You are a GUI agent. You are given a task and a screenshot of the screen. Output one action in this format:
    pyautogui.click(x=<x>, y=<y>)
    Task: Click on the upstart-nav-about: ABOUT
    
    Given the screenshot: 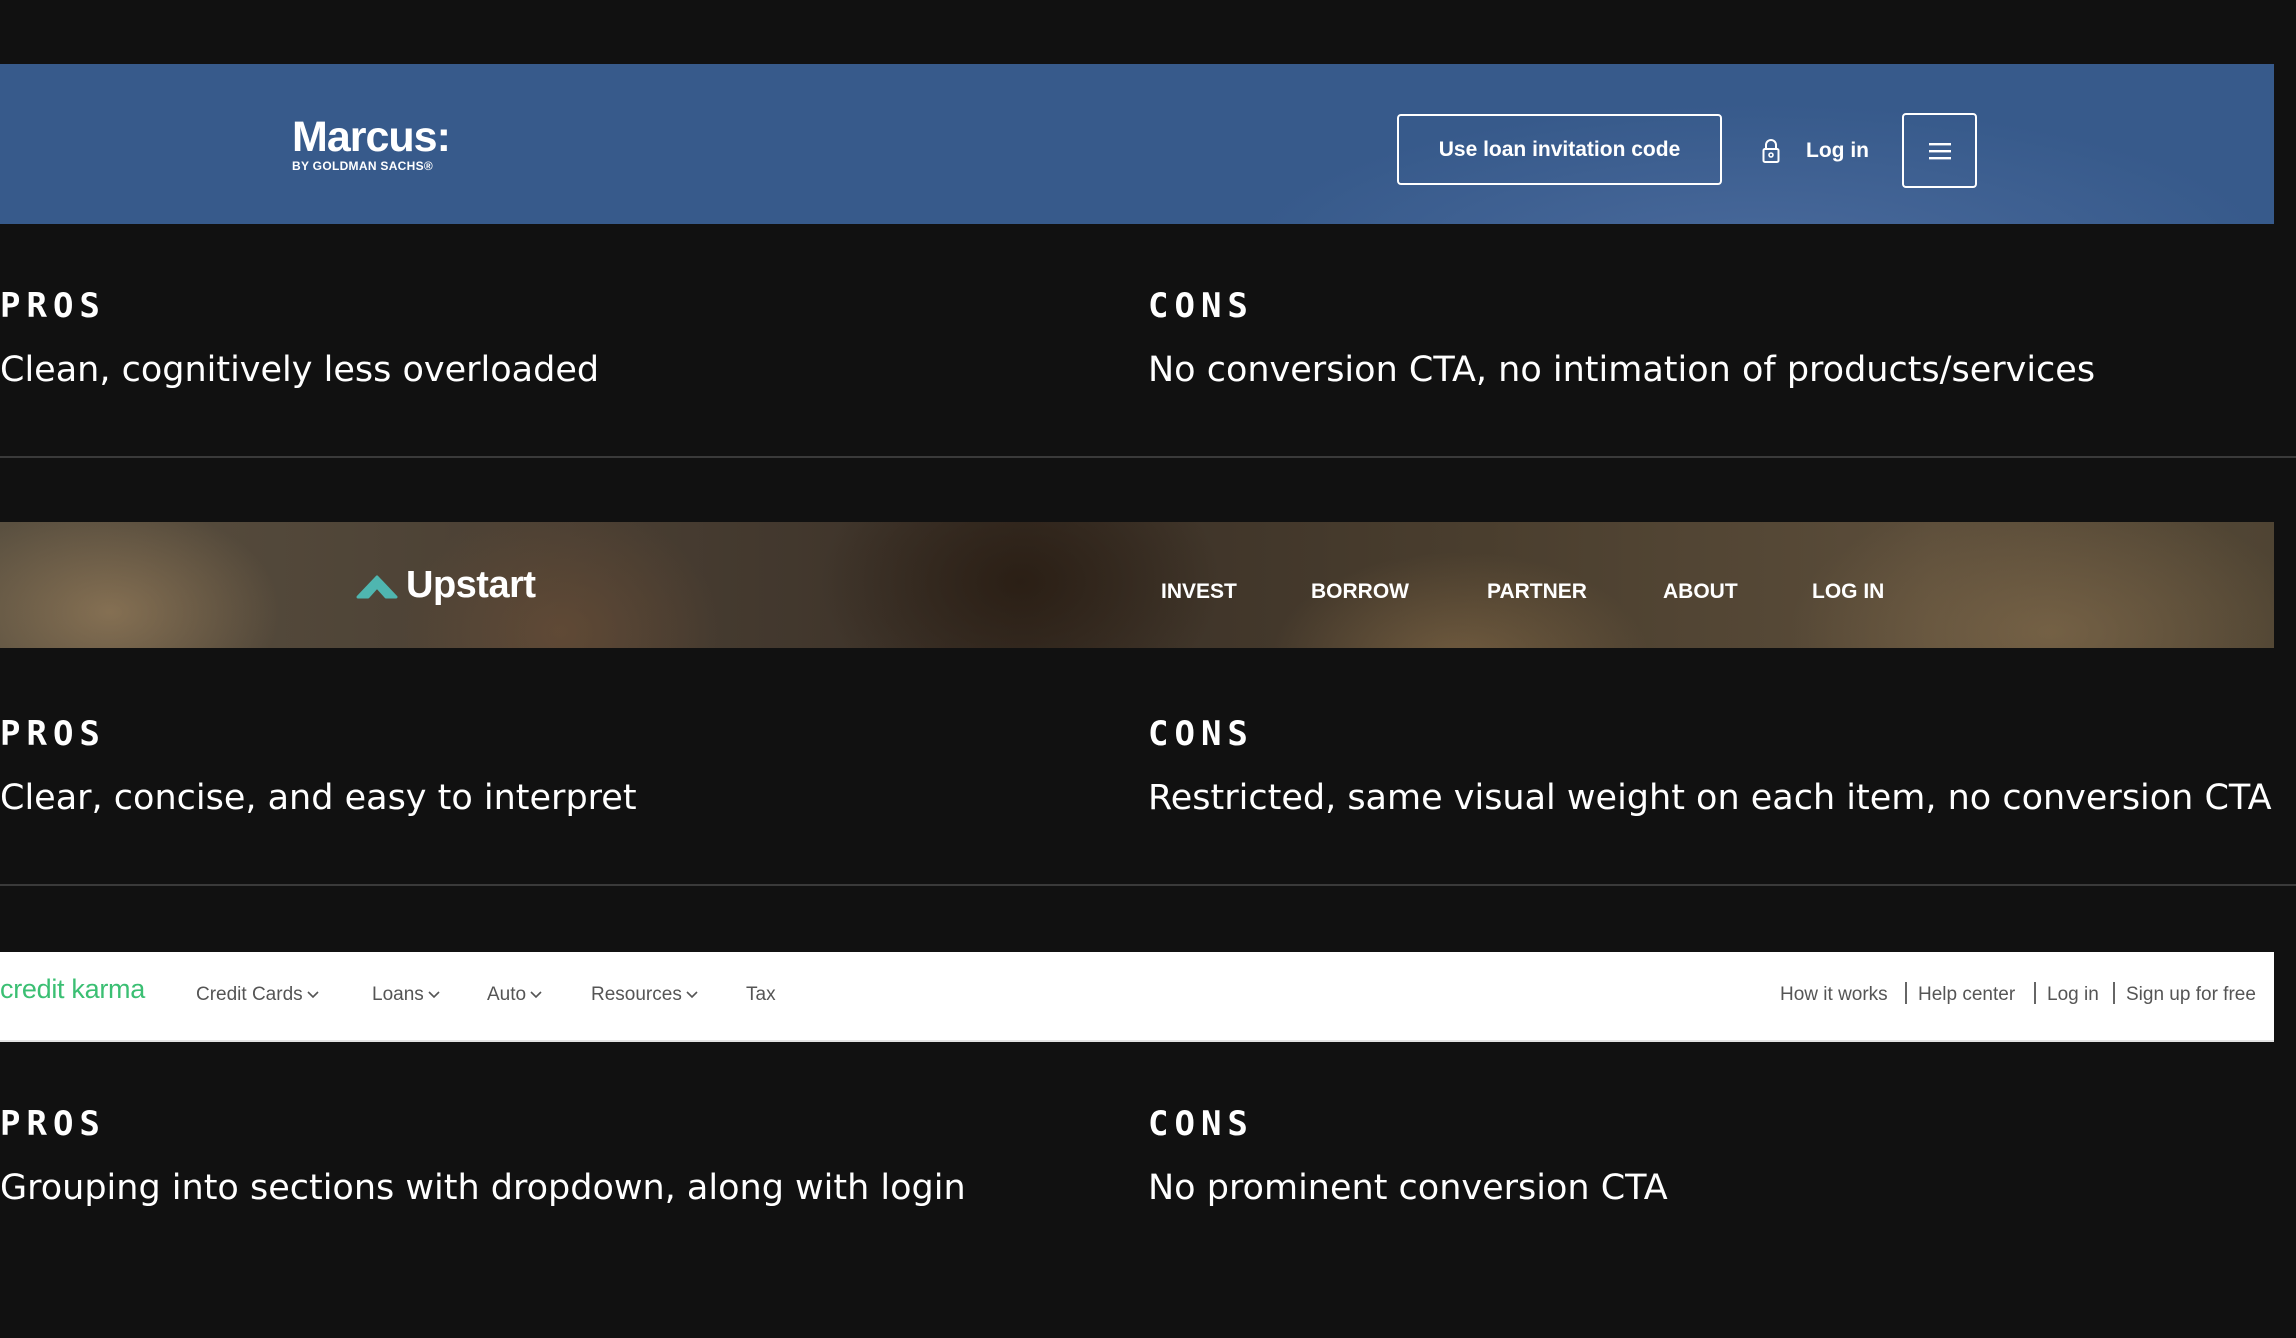 What is the action you would take?
    pyautogui.click(x=1700, y=592)
    